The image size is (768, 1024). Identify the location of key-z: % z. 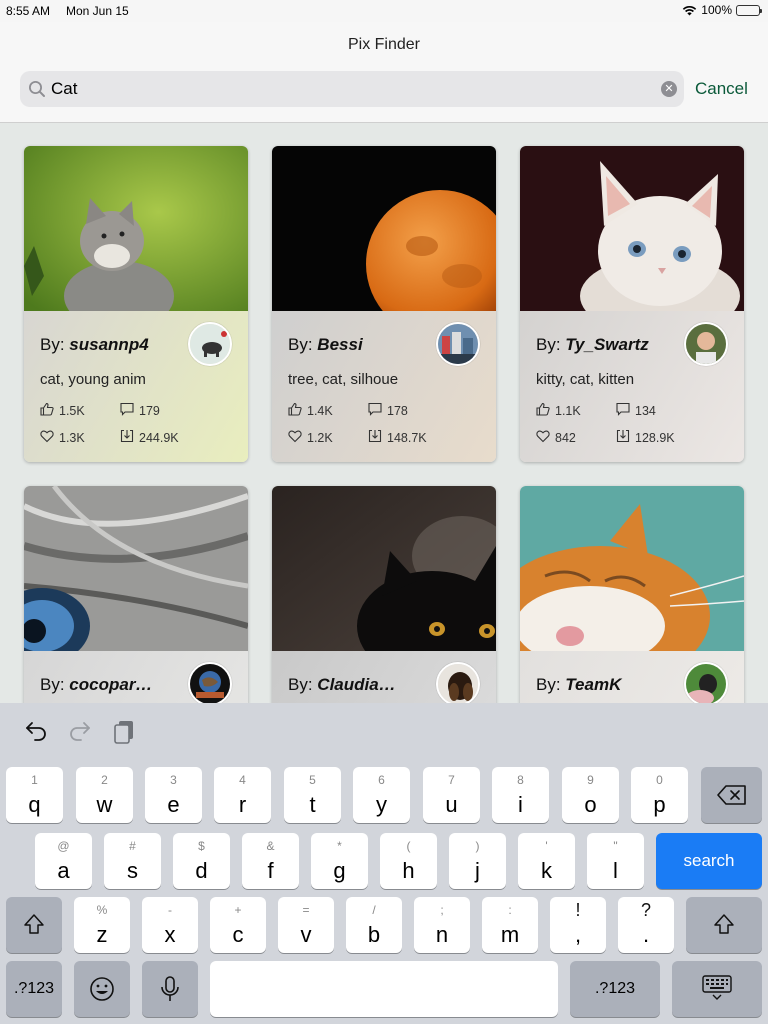
(102, 925).